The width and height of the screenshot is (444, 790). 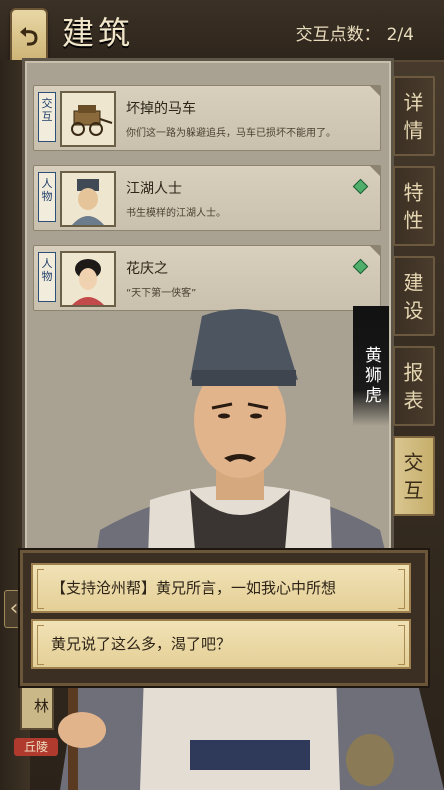 I want to click on heroine-portrait-icon, so click(x=88, y=279).